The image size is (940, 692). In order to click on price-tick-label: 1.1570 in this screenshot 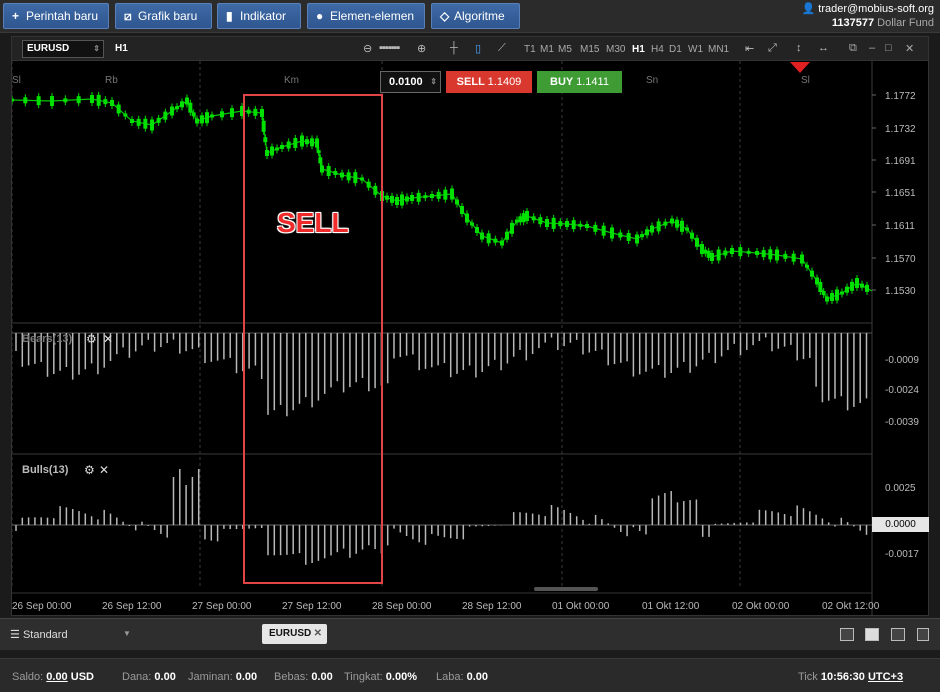, I will do `click(900, 259)`.